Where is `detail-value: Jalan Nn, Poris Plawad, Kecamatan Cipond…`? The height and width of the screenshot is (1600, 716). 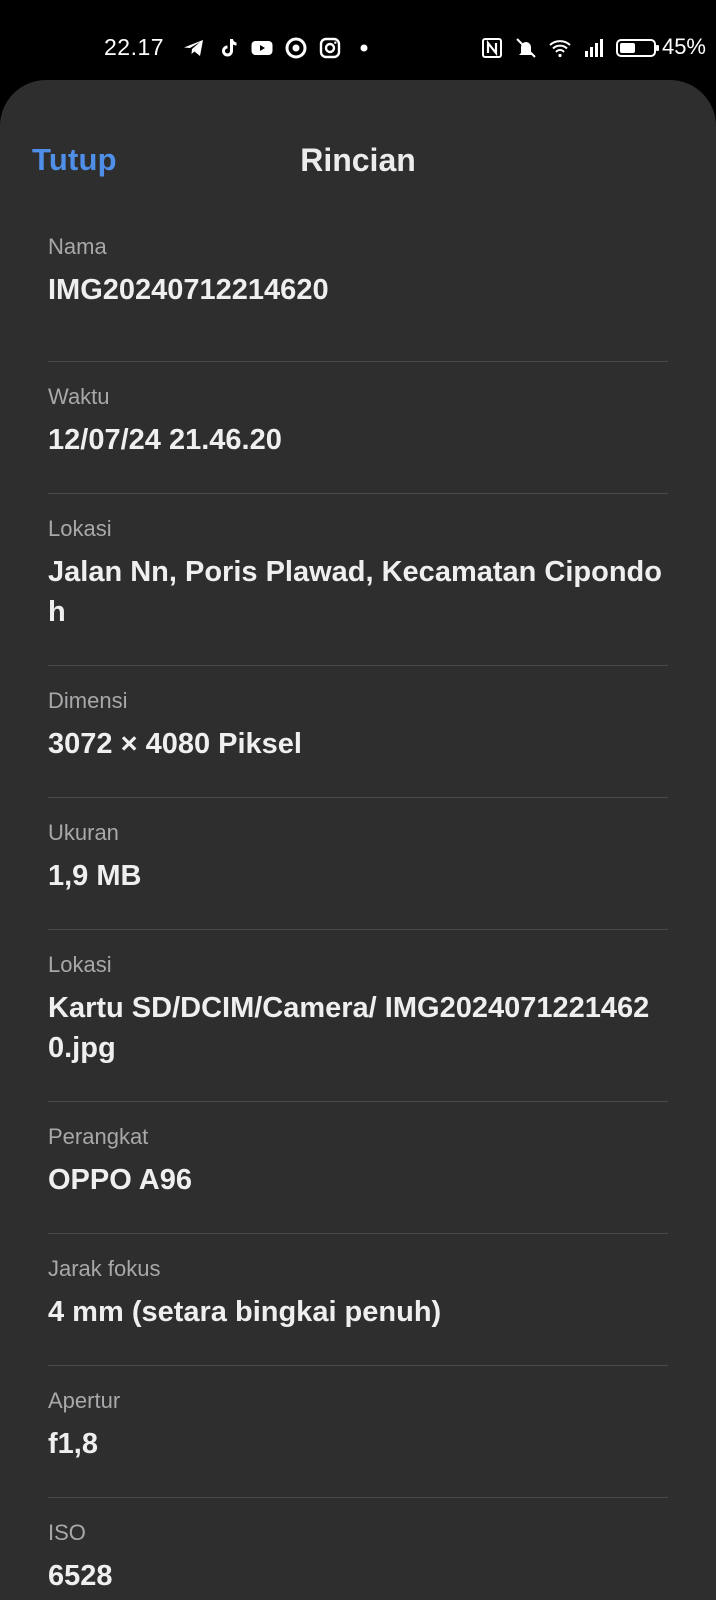 detail-value: Jalan Nn, Poris Plawad, Kecamatan Cipond… is located at coordinates (355, 592).